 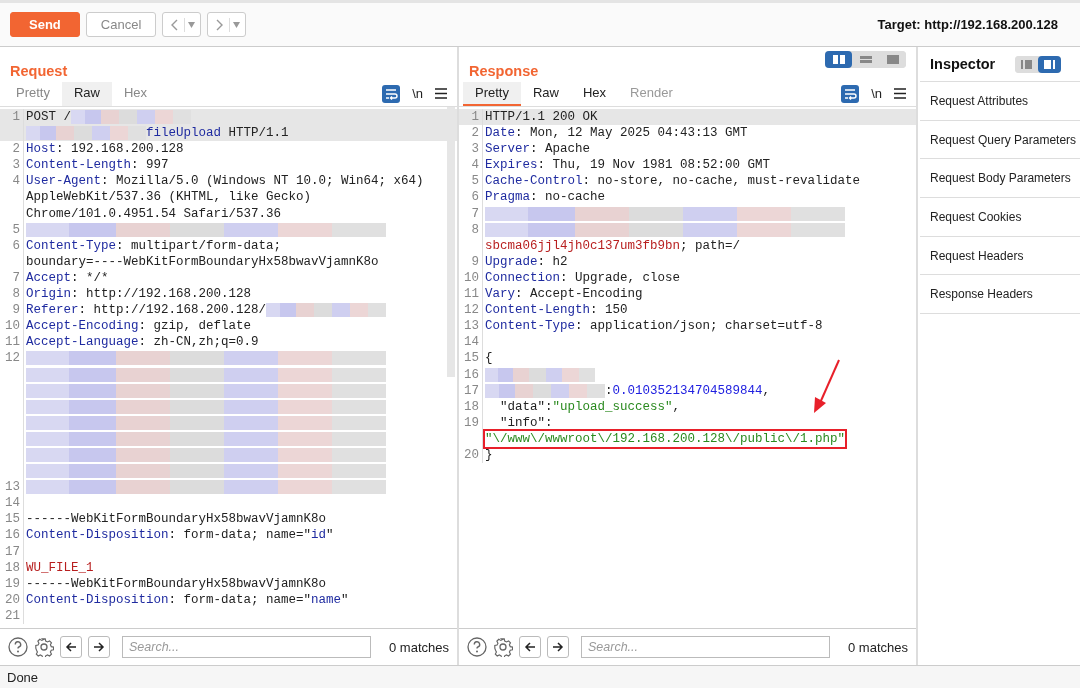 I want to click on code-text: Host: 192.168.200.128, so click(x=105, y=149).